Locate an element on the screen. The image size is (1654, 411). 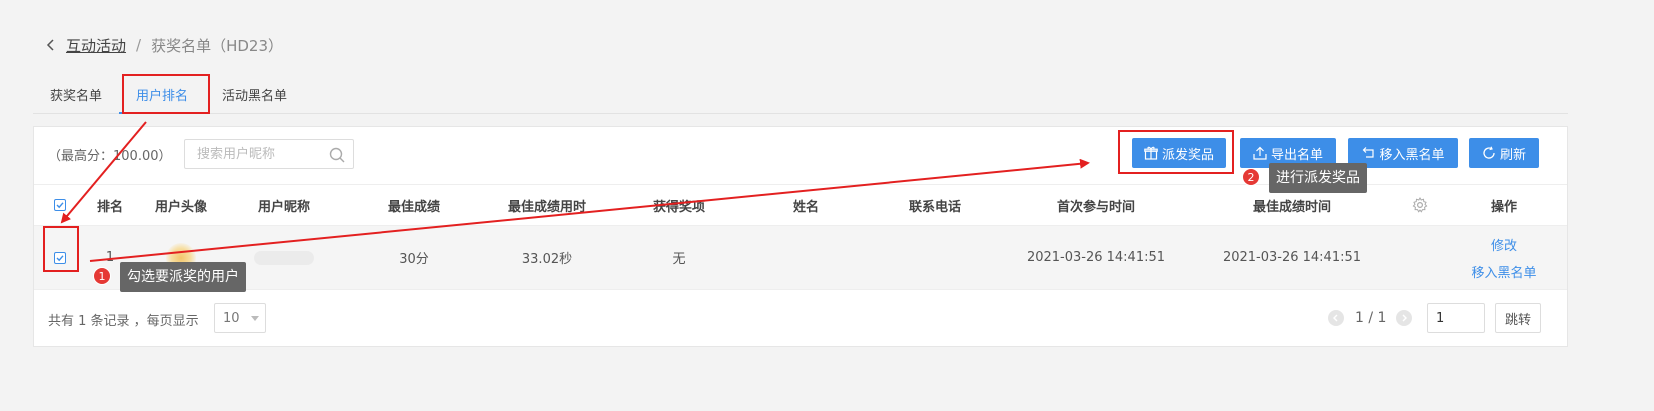
tooltip-select-user: 勾选要派奖的用户 is located at coordinates (183, 277).